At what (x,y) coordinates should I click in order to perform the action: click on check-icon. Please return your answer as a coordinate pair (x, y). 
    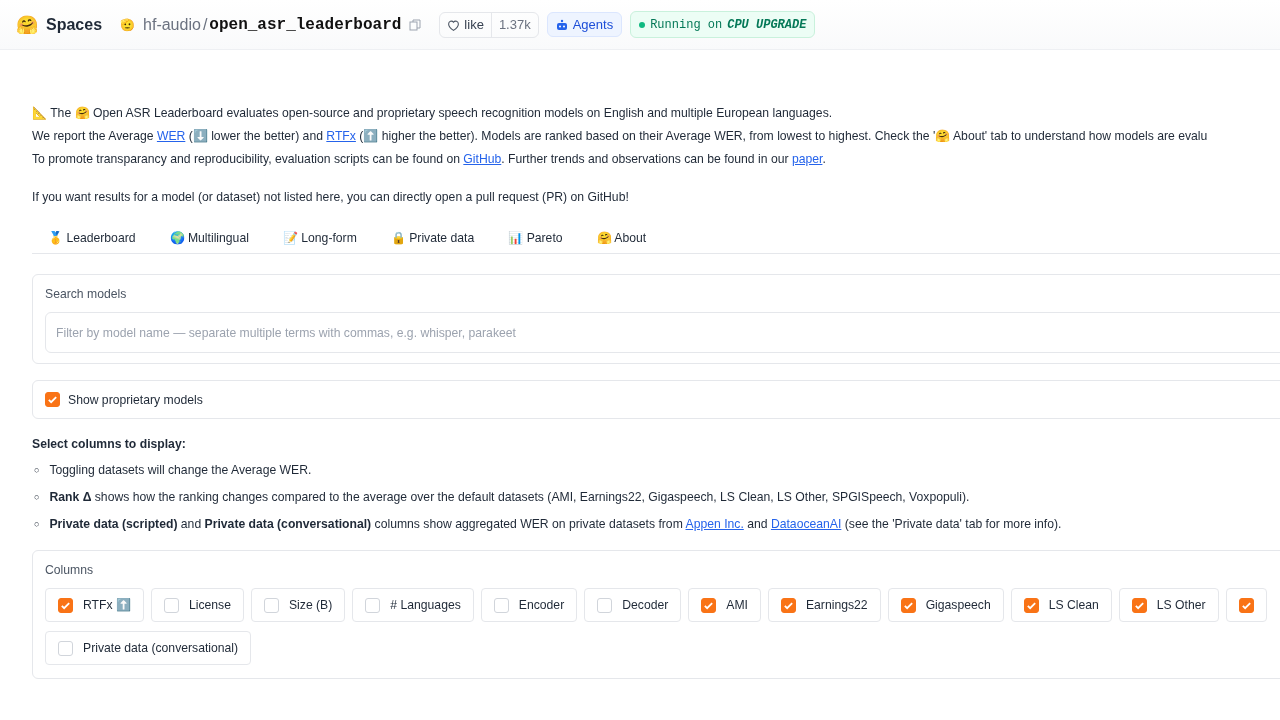
    Looking at the image, I should click on (52, 399).